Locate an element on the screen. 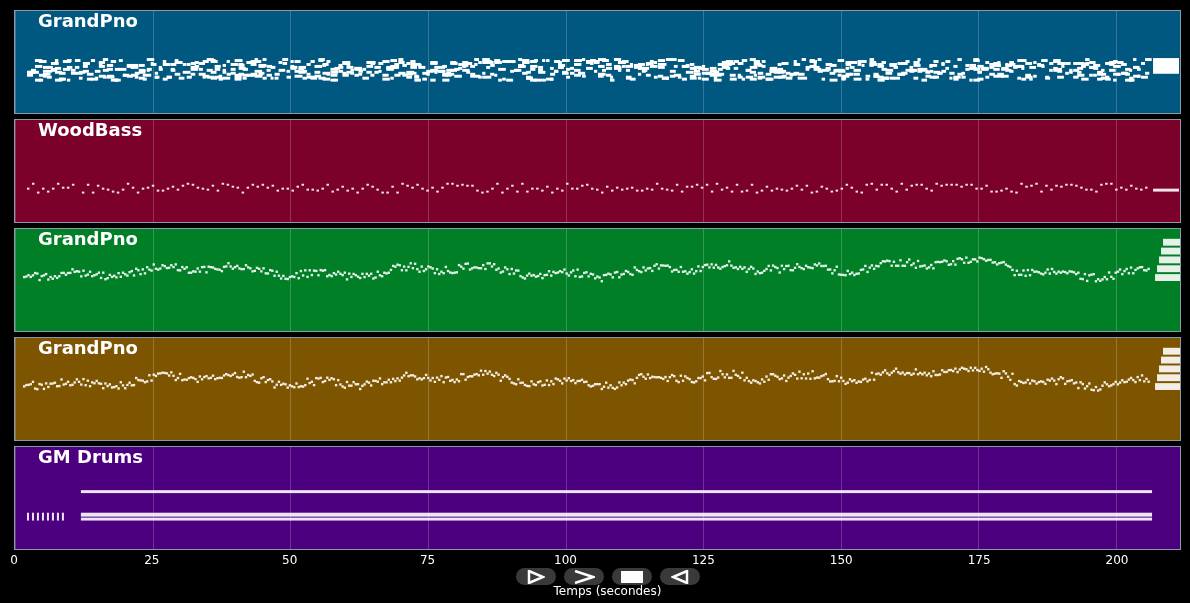  chevron-right-icon is located at coordinates (583, 576).